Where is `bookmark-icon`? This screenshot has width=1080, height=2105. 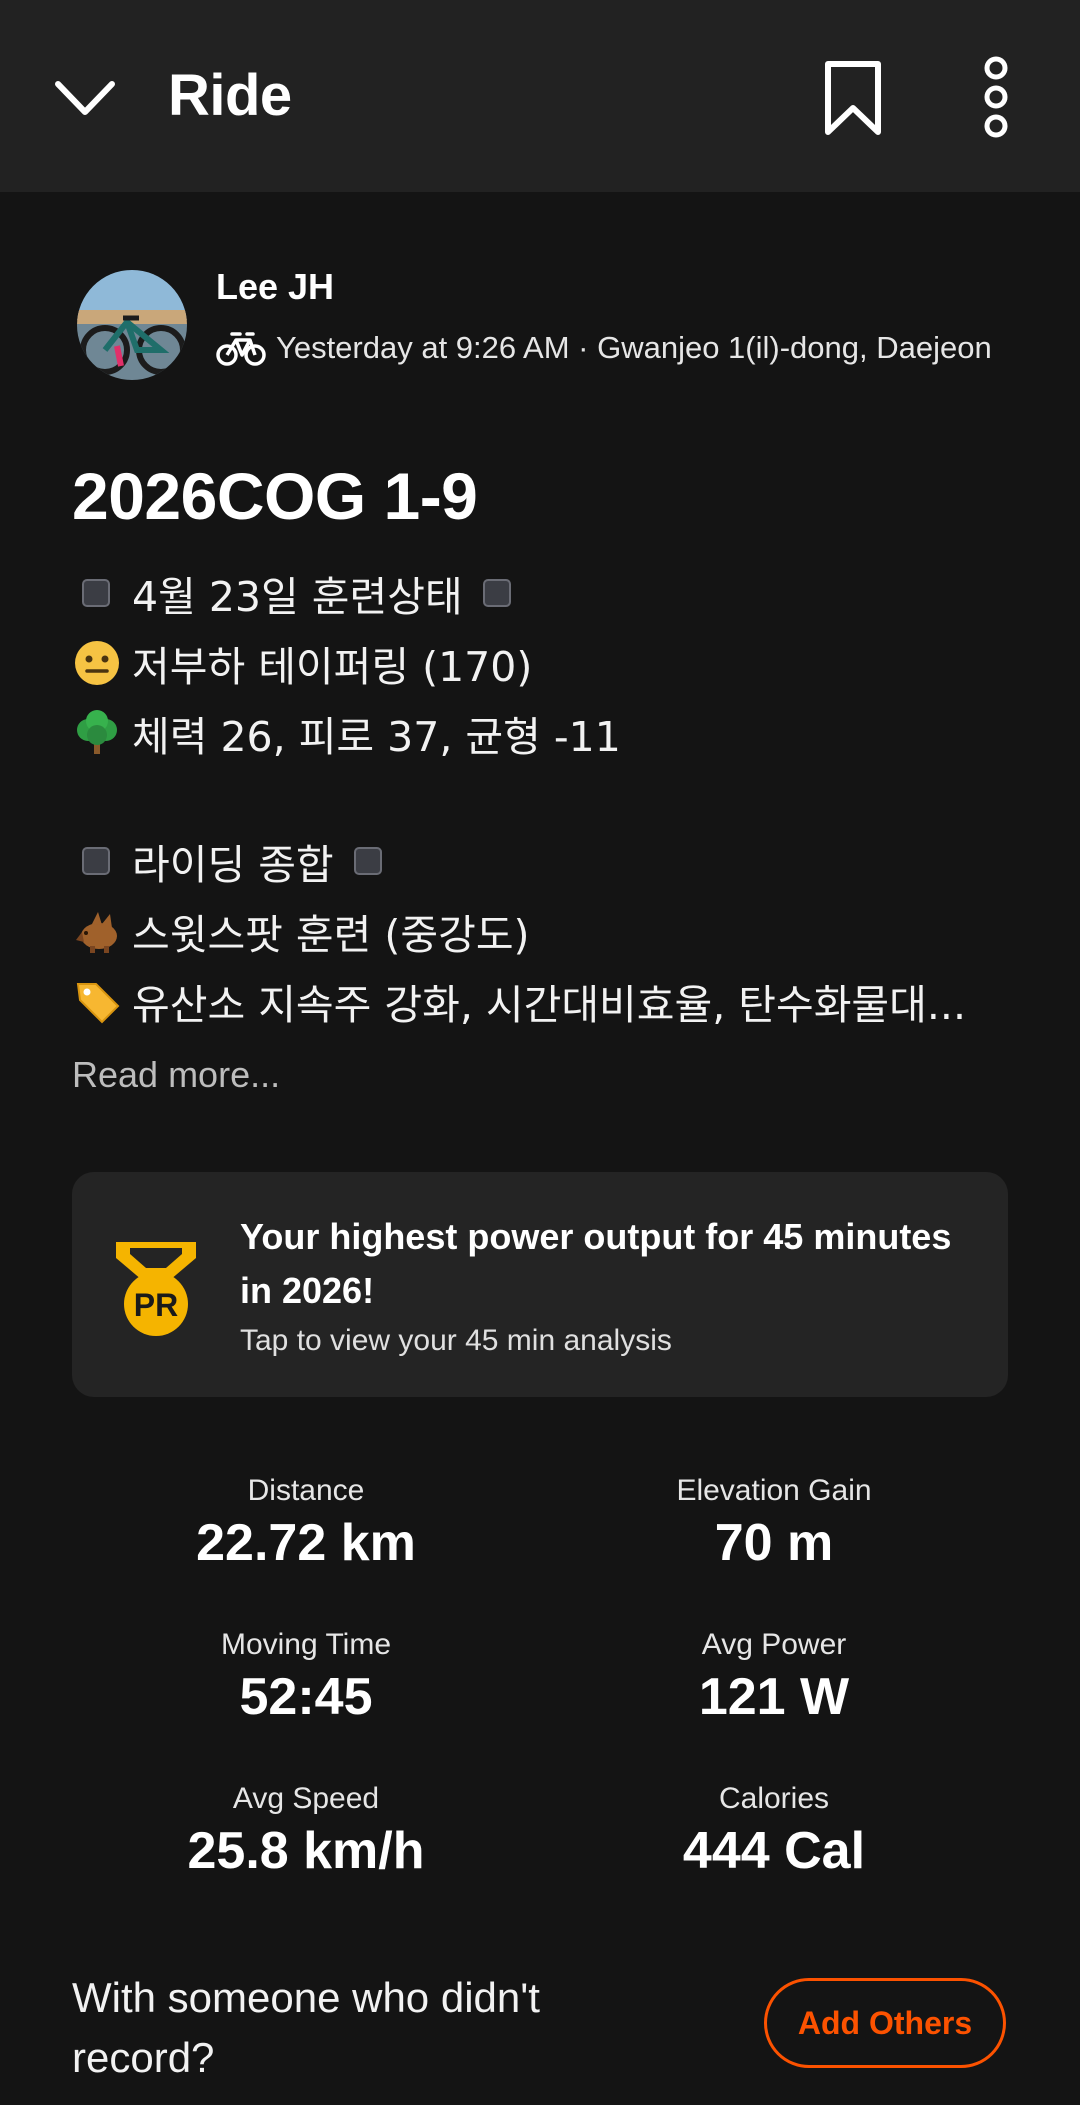
bookmark-icon is located at coordinates (853, 98).